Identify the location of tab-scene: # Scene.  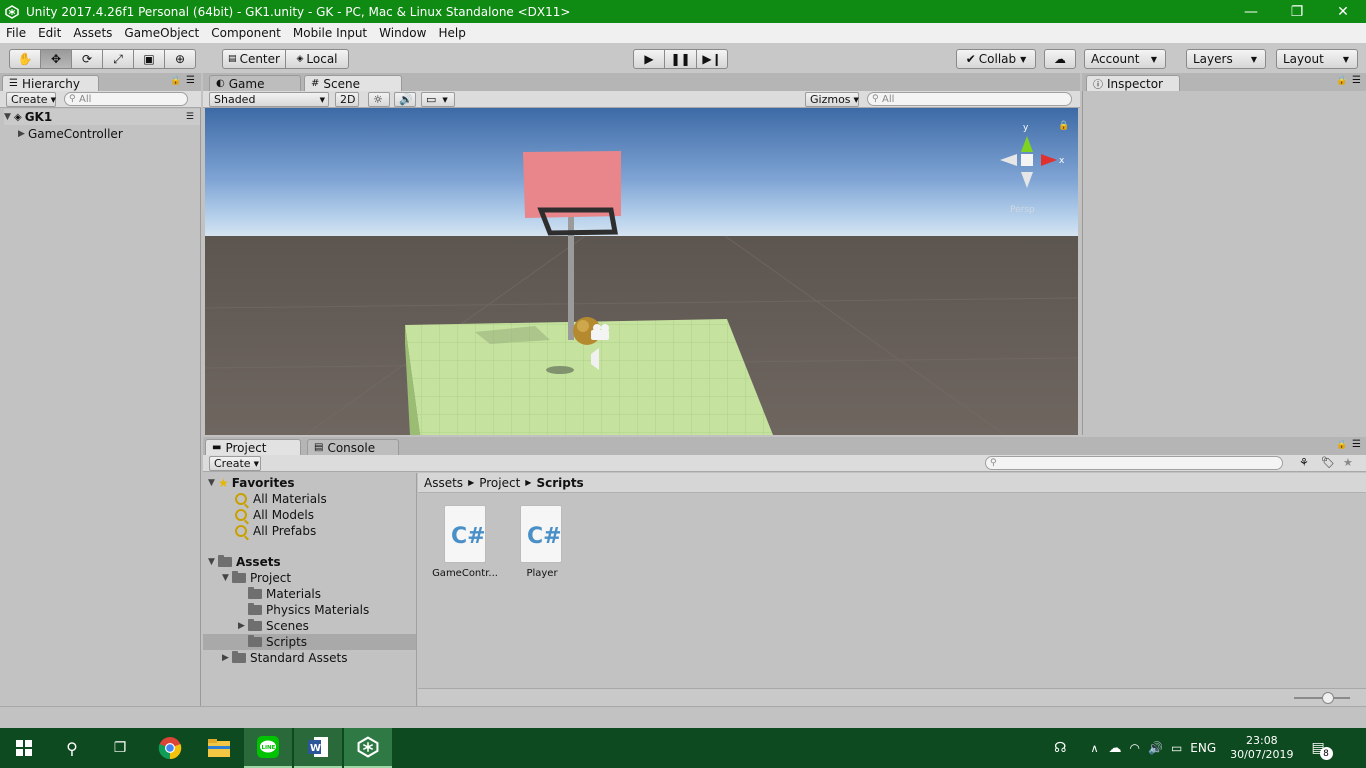
(353, 83).